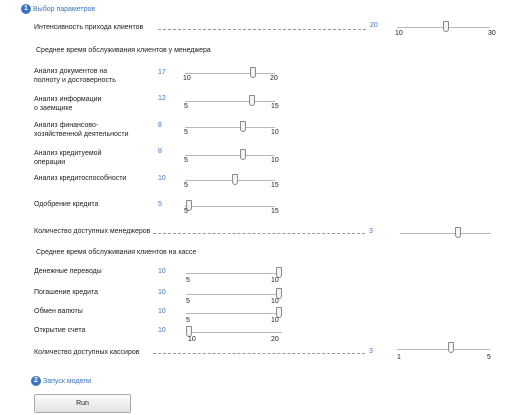 The width and height of the screenshot is (532, 415). What do you see at coordinates (68, 158) in the screenshot?
I see `manager-row-label: Анализ кредитуемой операции` at bounding box center [68, 158].